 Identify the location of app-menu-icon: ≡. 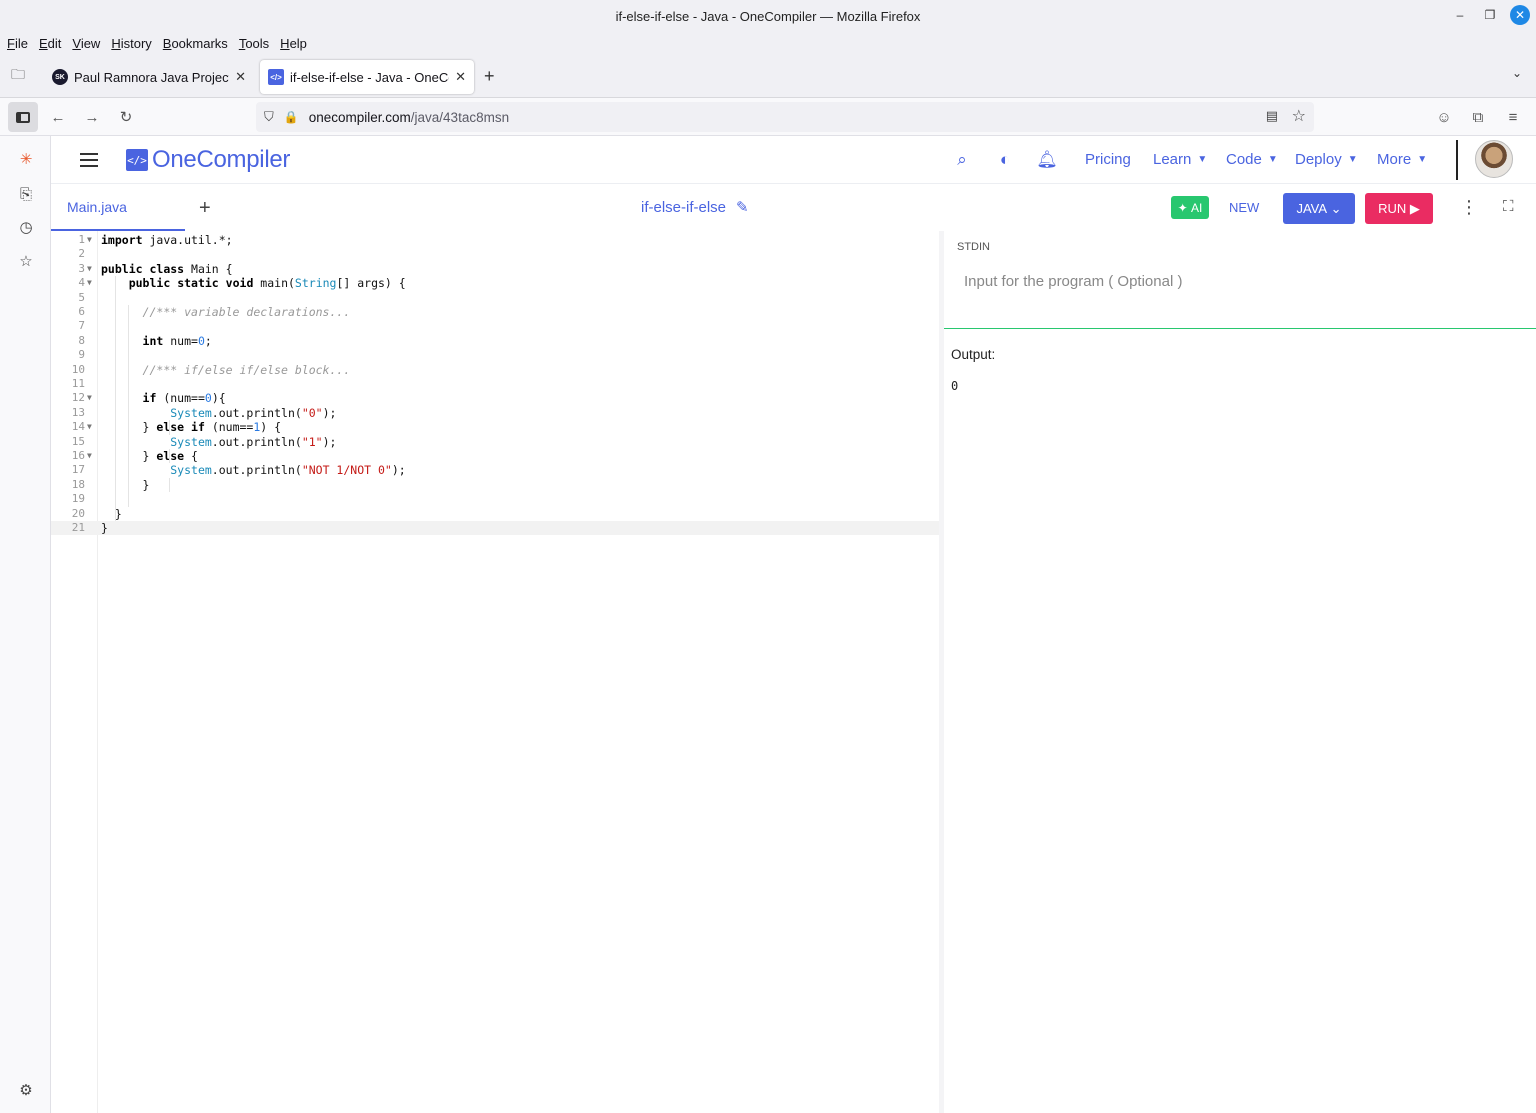
(1513, 117).